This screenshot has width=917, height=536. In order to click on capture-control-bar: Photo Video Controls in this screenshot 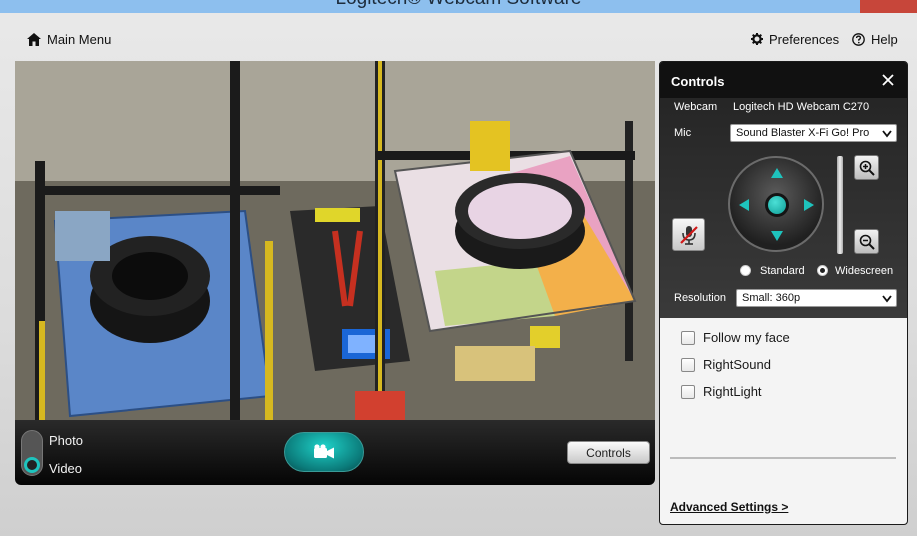, I will do `click(335, 452)`.